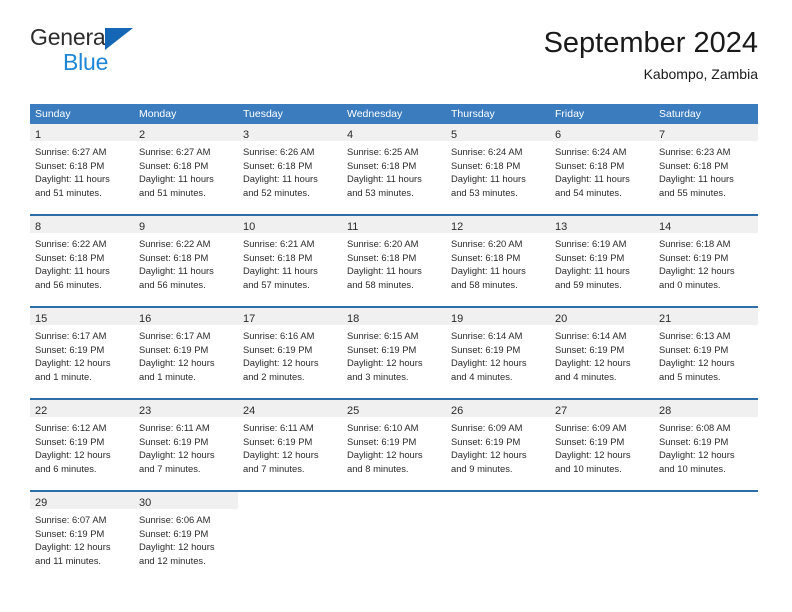  What do you see at coordinates (695, 335) in the screenshot?
I see `sunrise-text: Sunrise: 6:13 AM` at bounding box center [695, 335].